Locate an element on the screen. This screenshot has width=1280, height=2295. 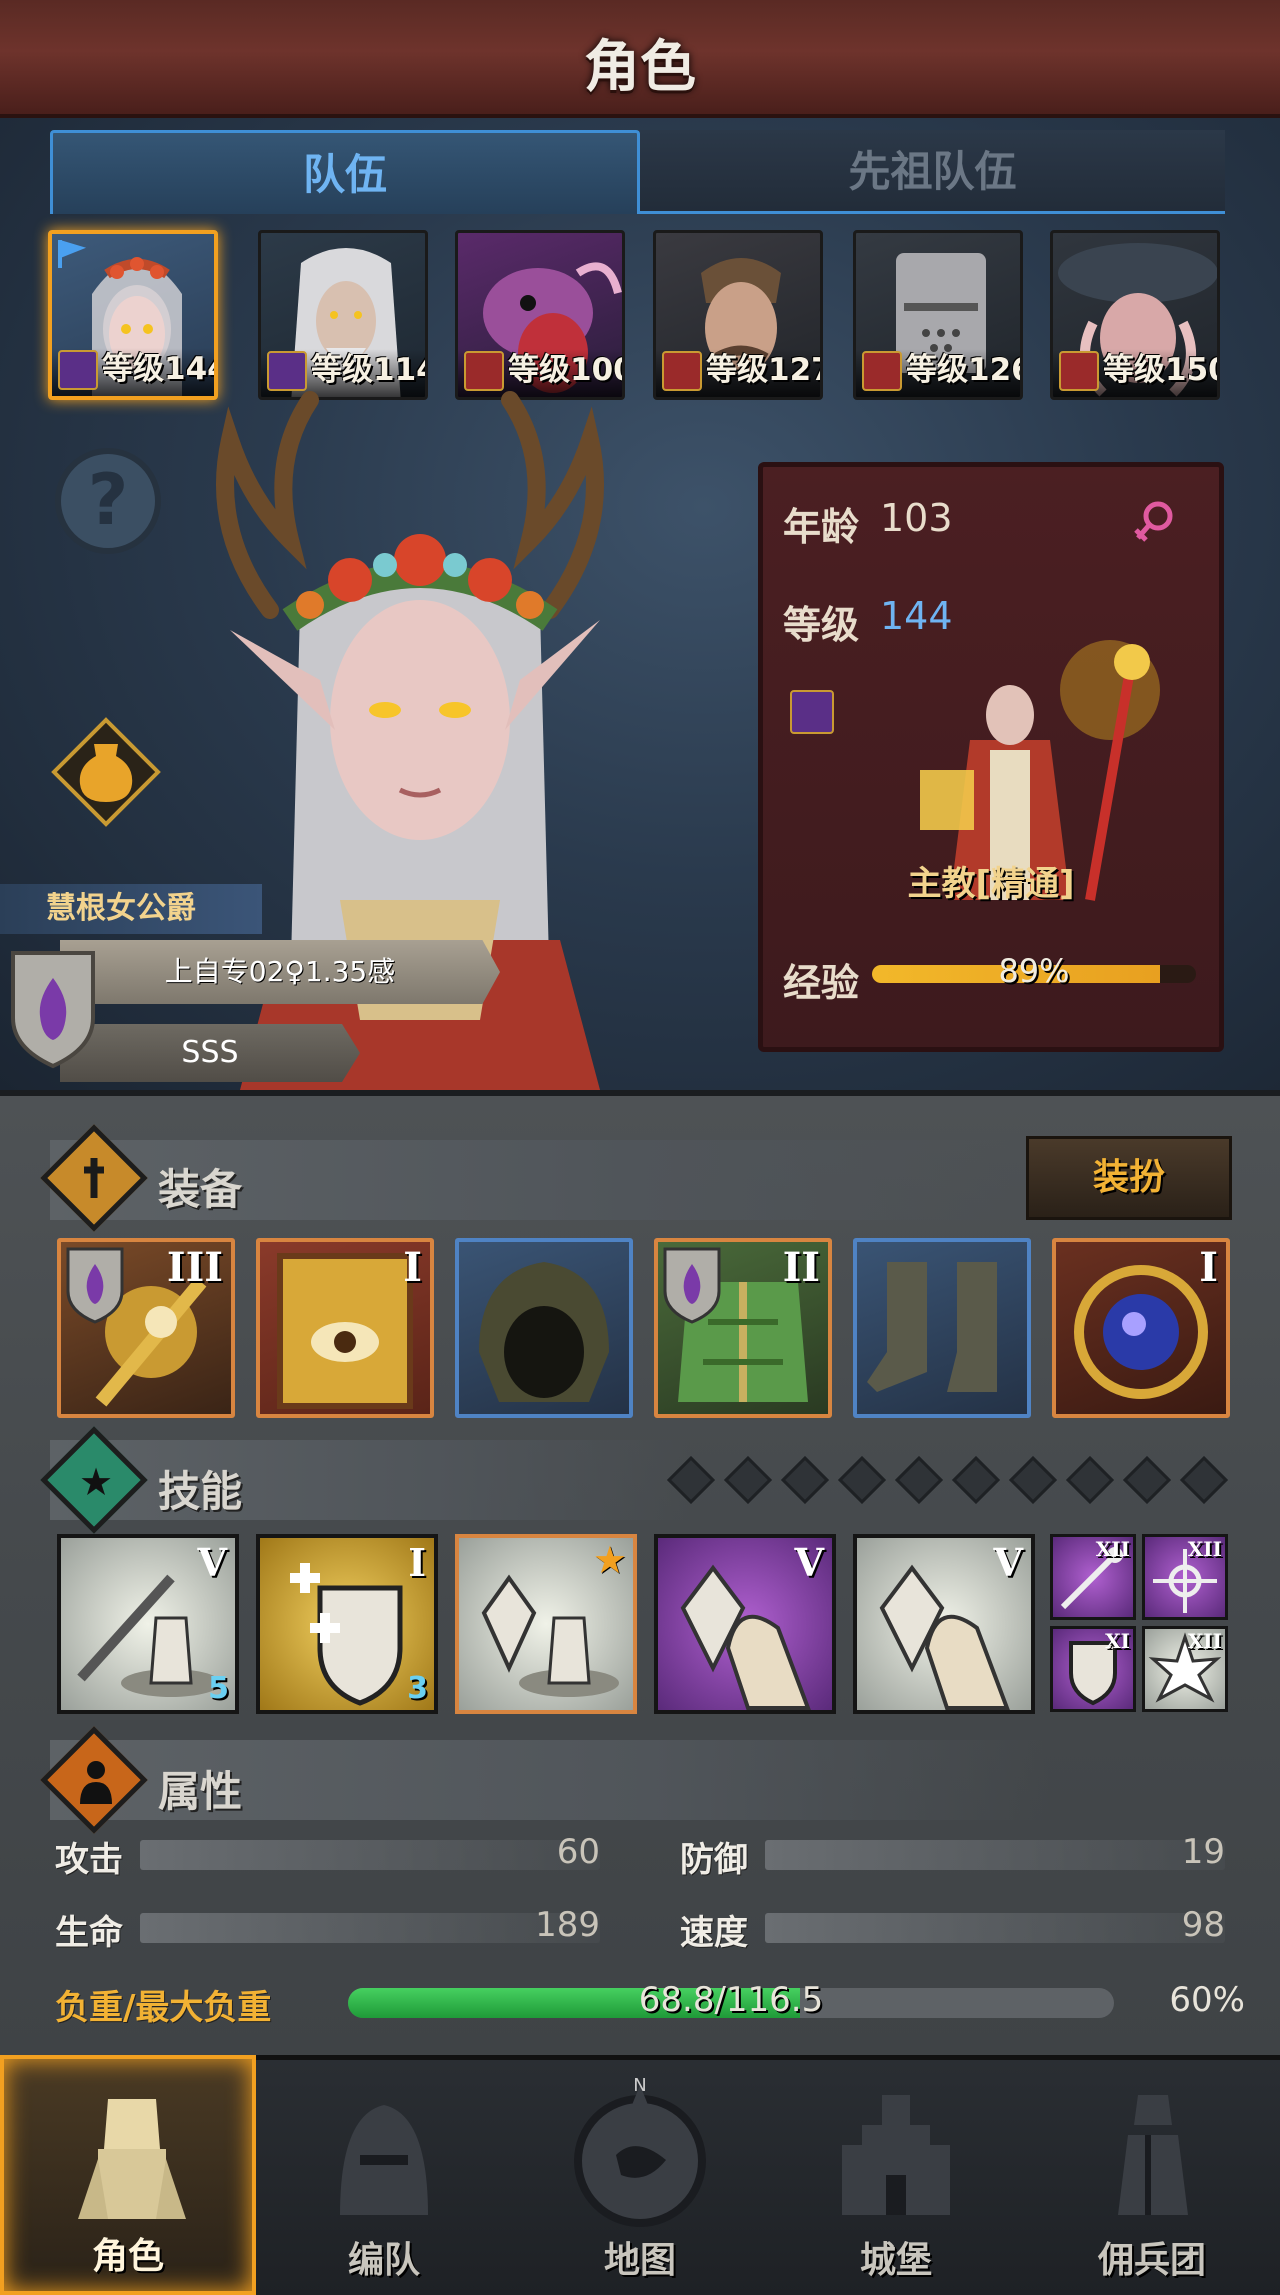
hero-rank: SSS is located at coordinates (210, 1053).